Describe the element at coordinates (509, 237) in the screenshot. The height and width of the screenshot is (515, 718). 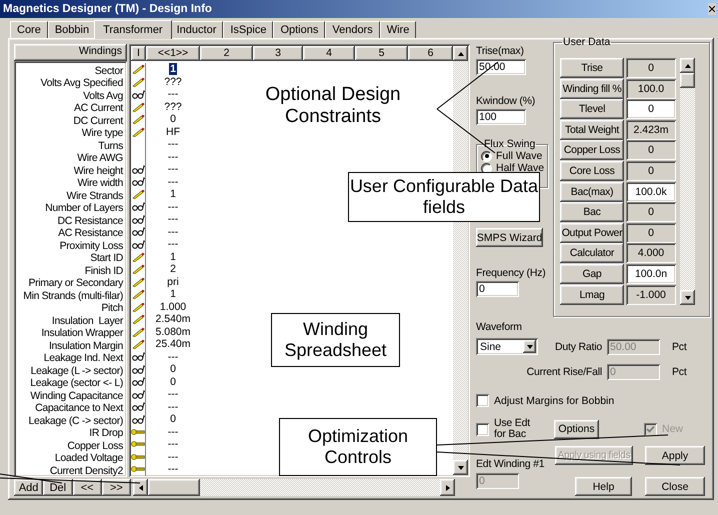
I see `wizard-button: SMPS Wizard` at that location.